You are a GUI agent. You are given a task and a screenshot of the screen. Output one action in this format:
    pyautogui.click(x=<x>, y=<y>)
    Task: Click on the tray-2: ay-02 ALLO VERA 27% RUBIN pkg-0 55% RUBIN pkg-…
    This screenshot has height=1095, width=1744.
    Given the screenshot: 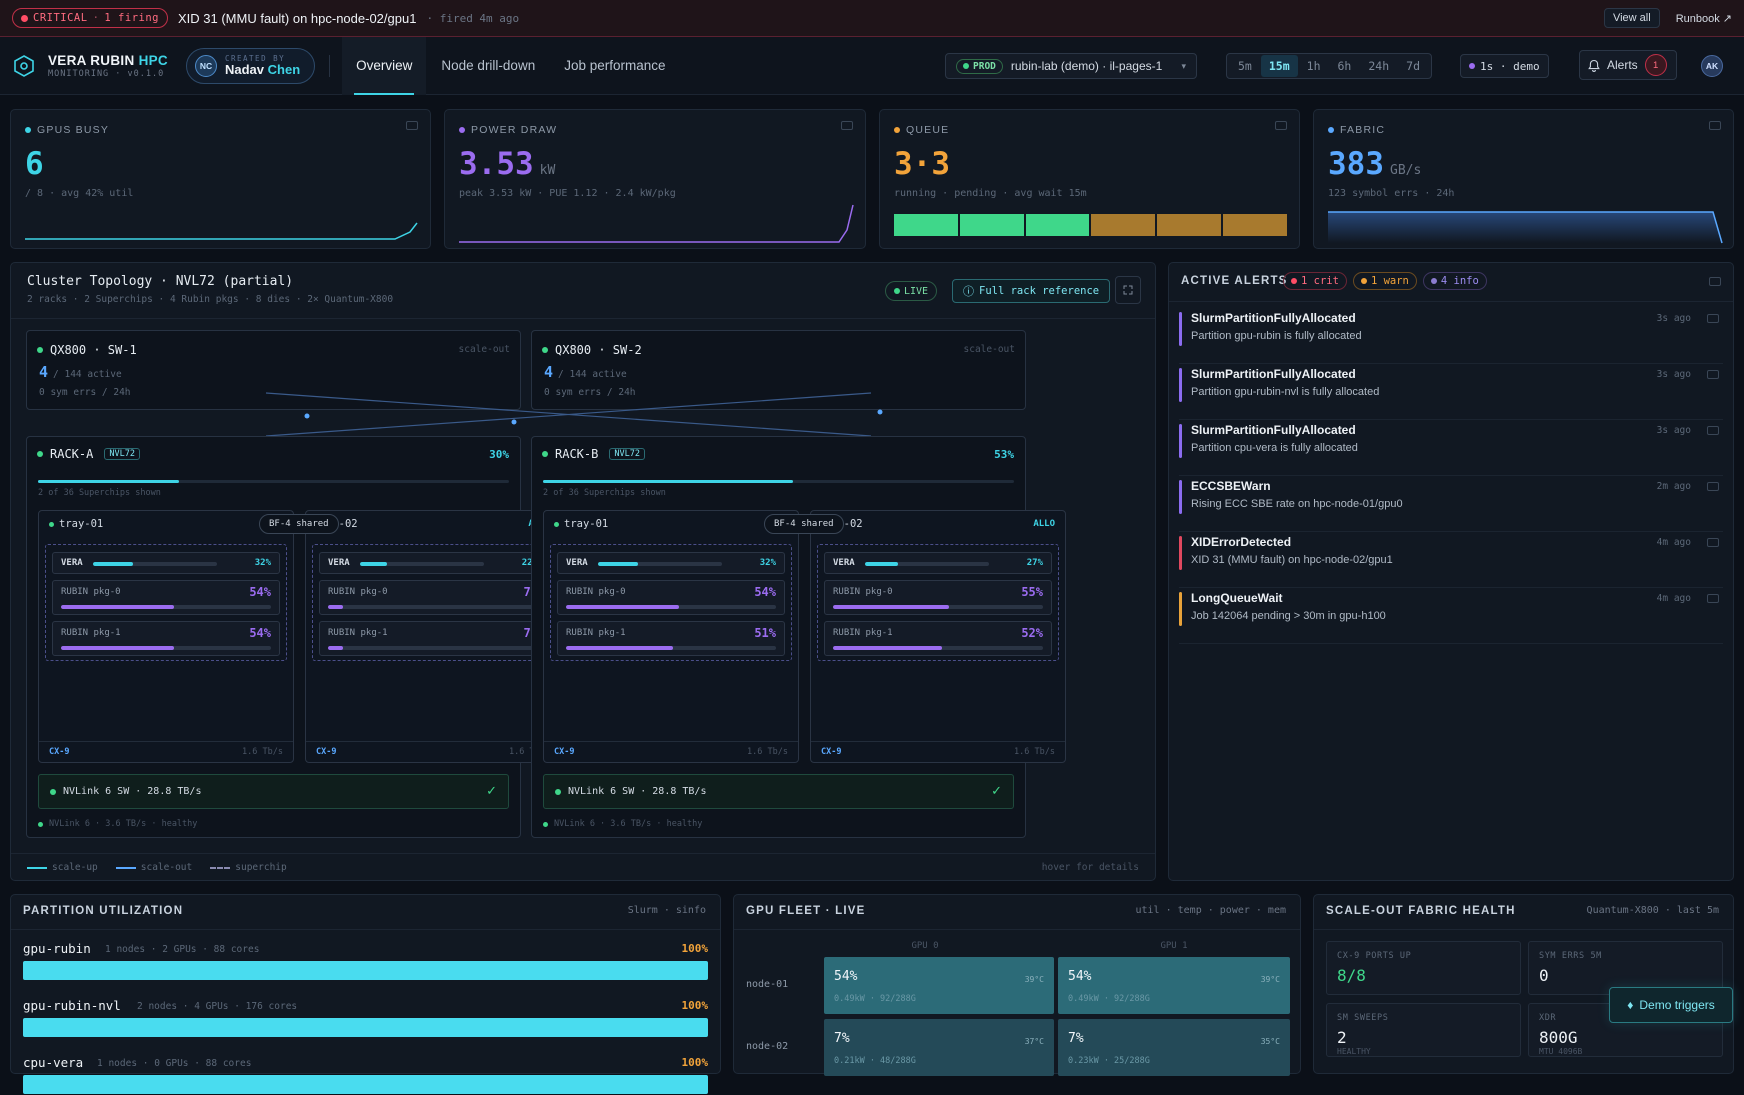 What is the action you would take?
    pyautogui.click(x=938, y=636)
    